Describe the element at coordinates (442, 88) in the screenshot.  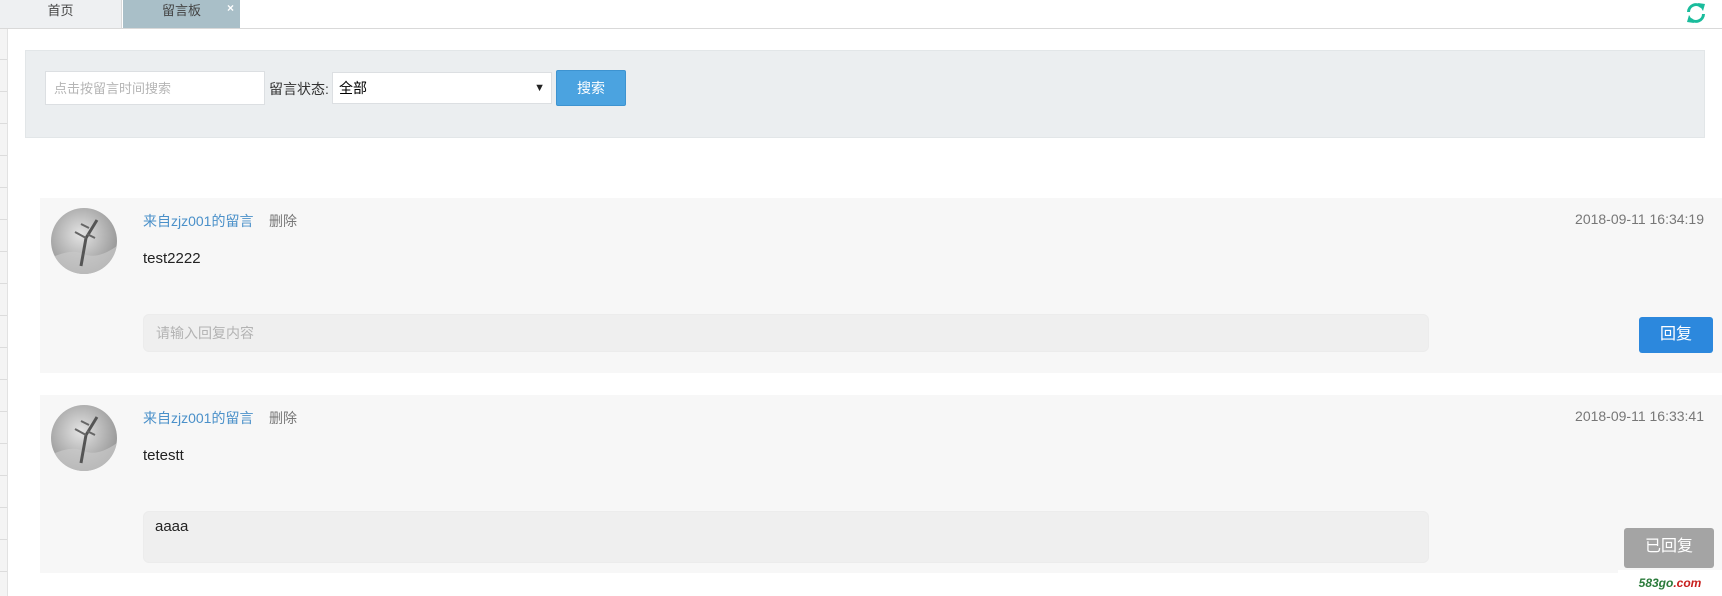
I see `status-select: 全部 ▼` at that location.